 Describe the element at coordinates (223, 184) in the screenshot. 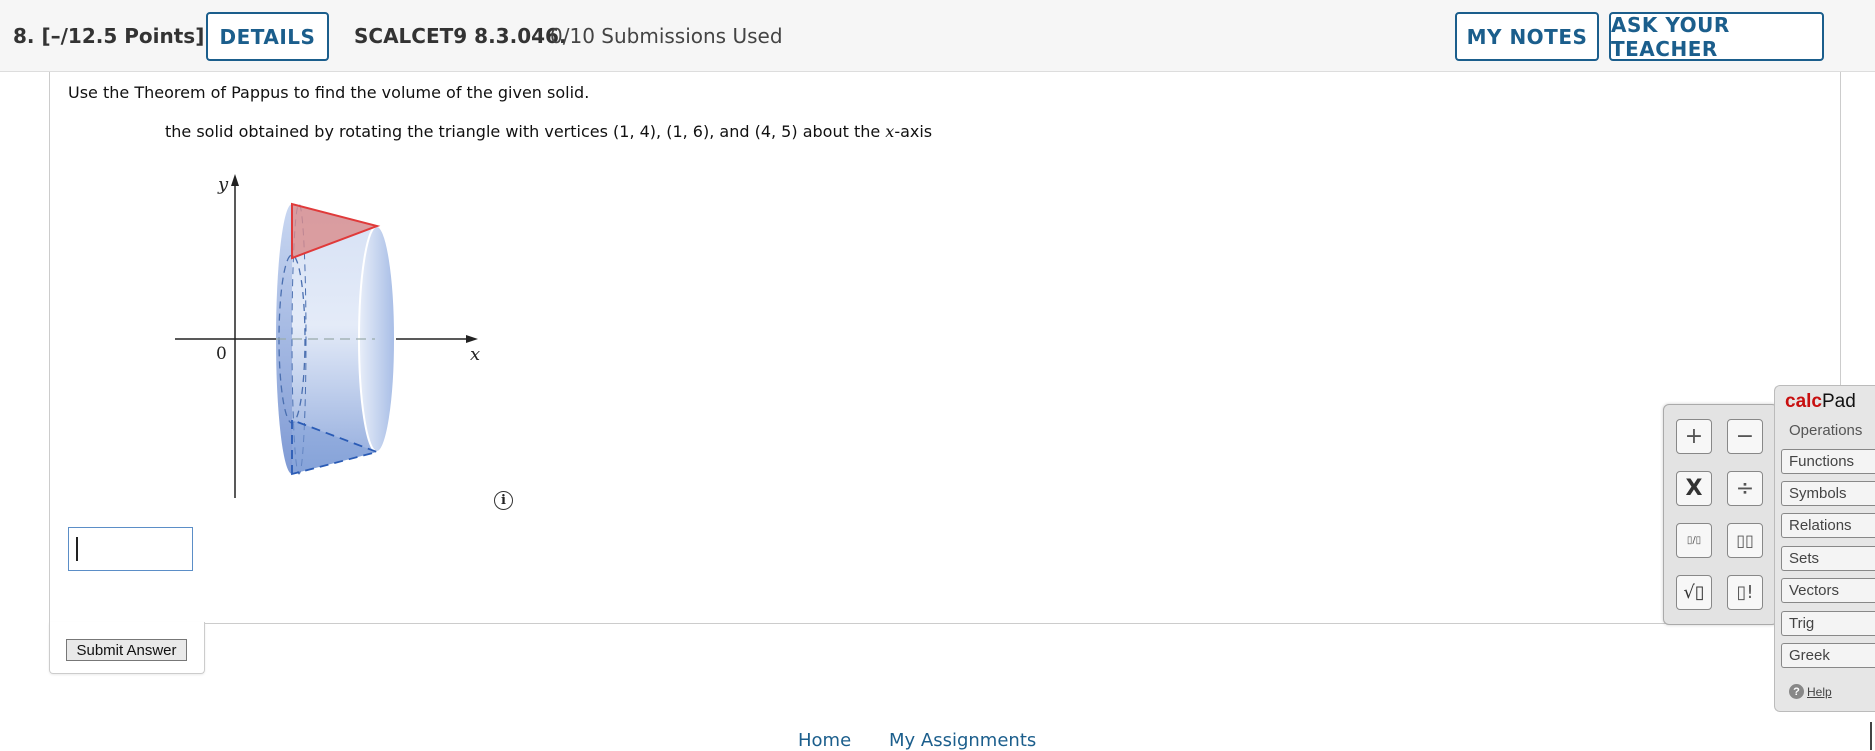

I see `y-label: y` at that location.